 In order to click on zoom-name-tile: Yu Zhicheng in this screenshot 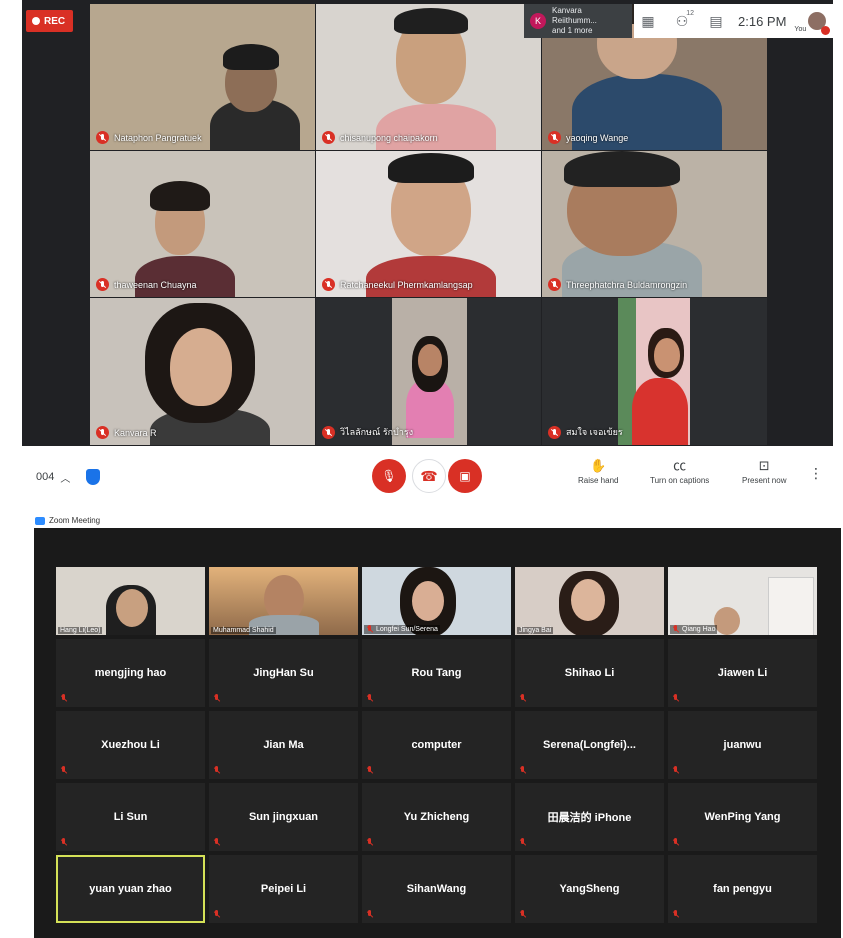, I will do `click(436, 817)`.